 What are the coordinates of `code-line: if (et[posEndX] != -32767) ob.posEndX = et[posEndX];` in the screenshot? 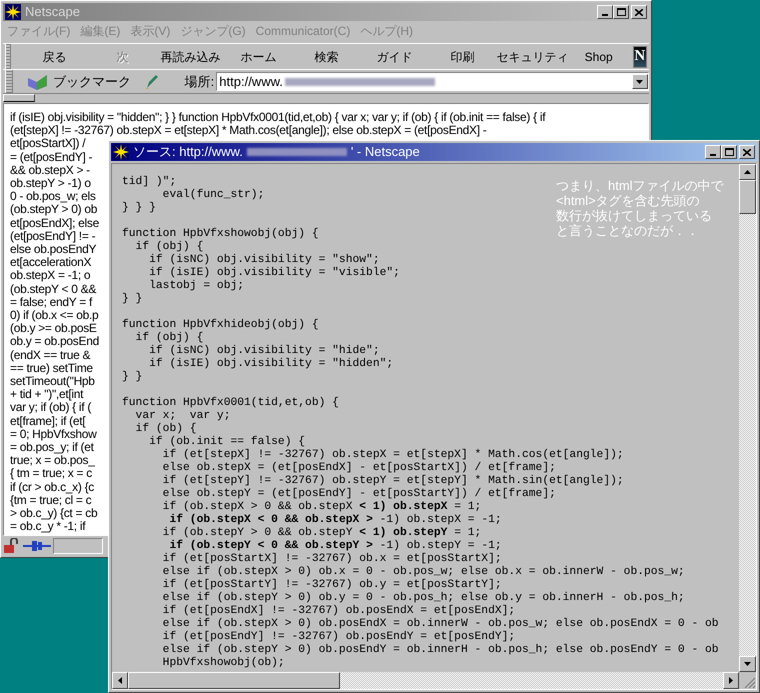 It's located at (339, 611).